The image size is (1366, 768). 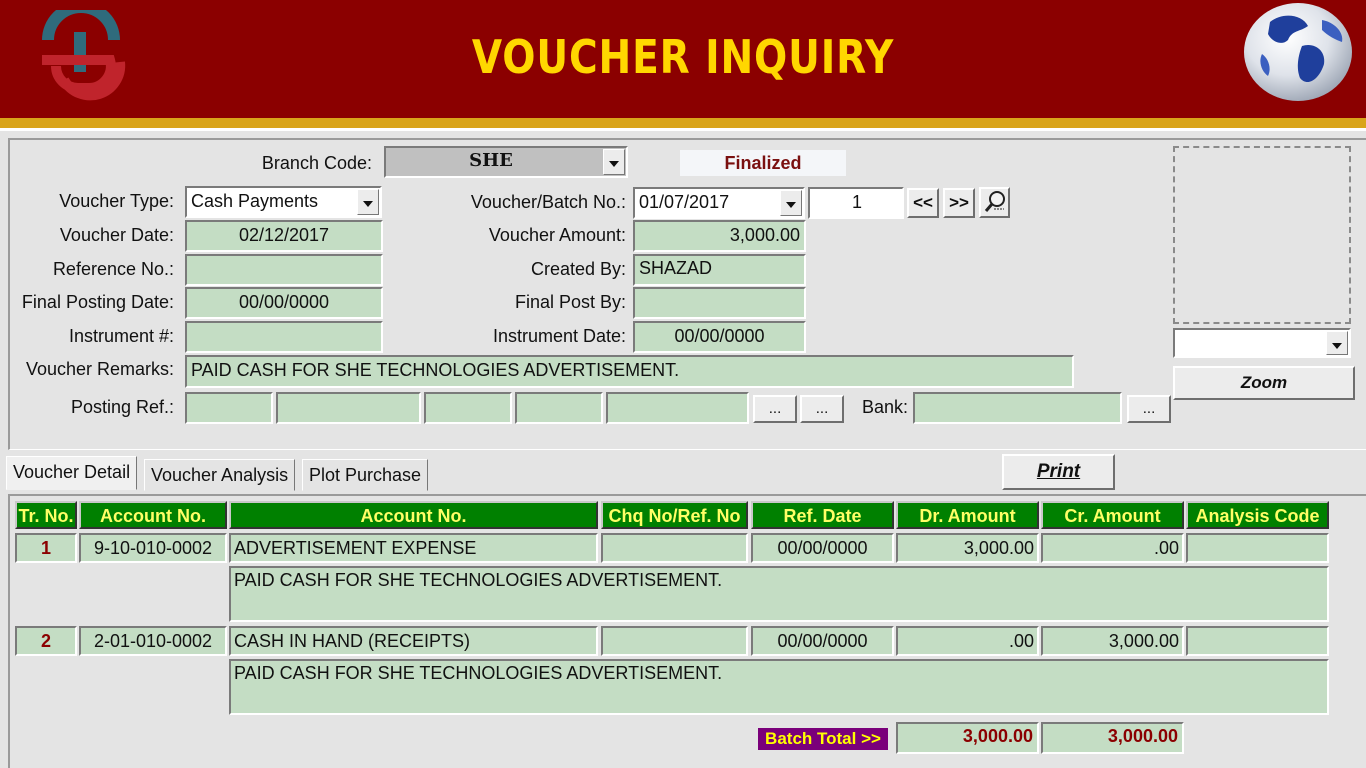 I want to click on voucher-type-value: Cash Payments, so click(x=255, y=201).